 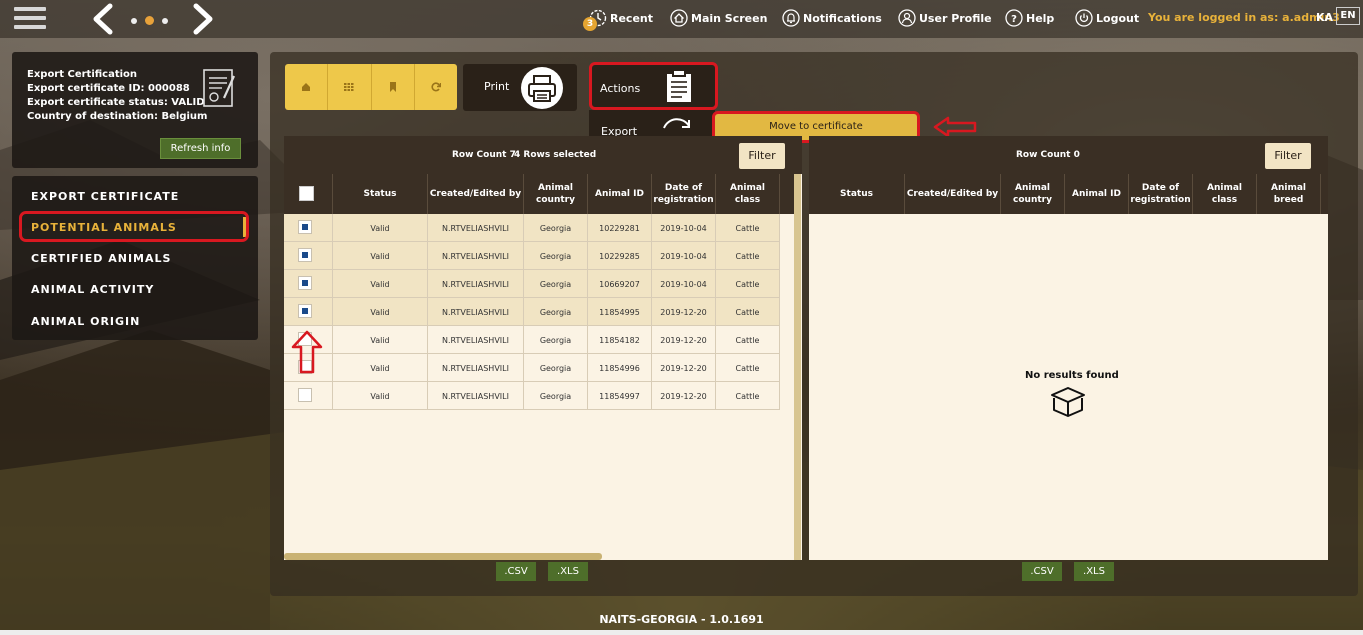 What do you see at coordinates (945, 18) in the screenshot?
I see `user-profile-link: User Profile` at bounding box center [945, 18].